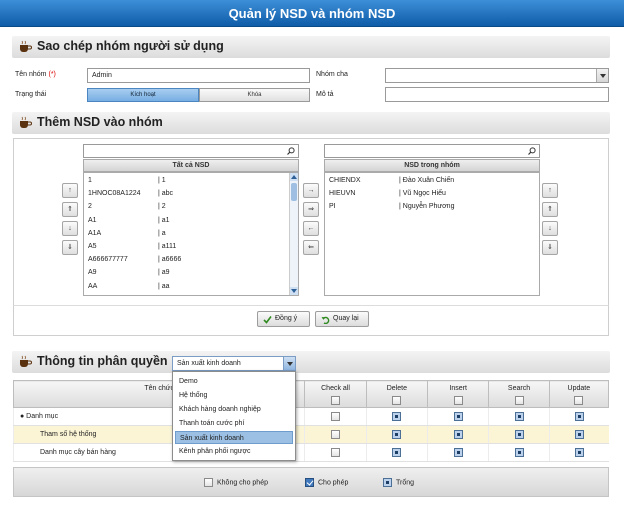 This screenshot has width=624, height=512. I want to click on system-option: Khách hàng doanh nghiệp, so click(234, 409).